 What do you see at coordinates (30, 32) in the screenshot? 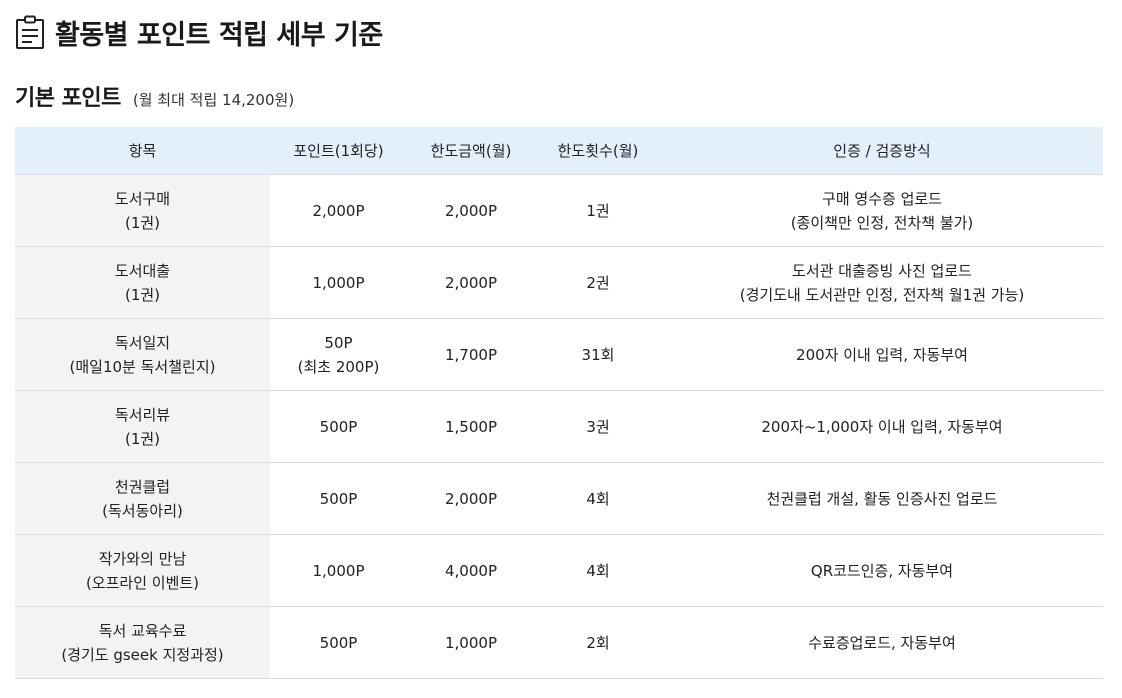
I see `clipboard-icon` at bounding box center [30, 32].